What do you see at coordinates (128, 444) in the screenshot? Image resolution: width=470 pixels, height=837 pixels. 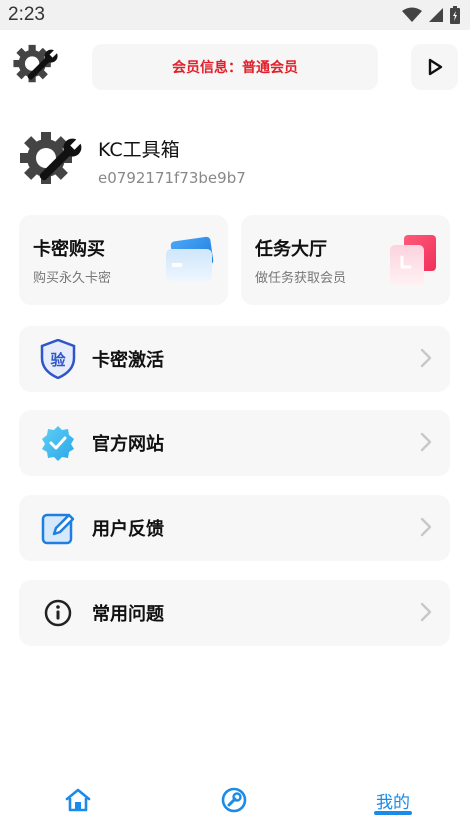 I see `menu-item-label: 官方网站` at bounding box center [128, 444].